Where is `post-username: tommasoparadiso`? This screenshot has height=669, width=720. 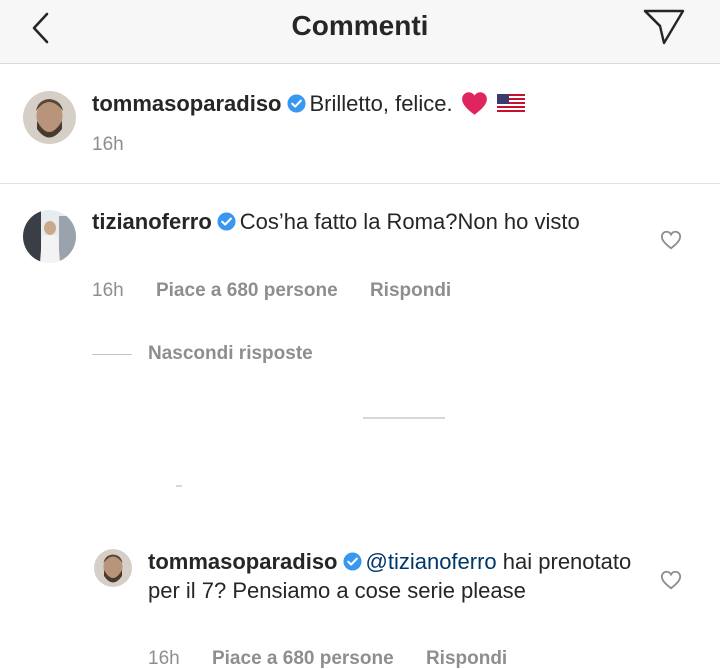 post-username: tommasoparadiso is located at coordinates (187, 103).